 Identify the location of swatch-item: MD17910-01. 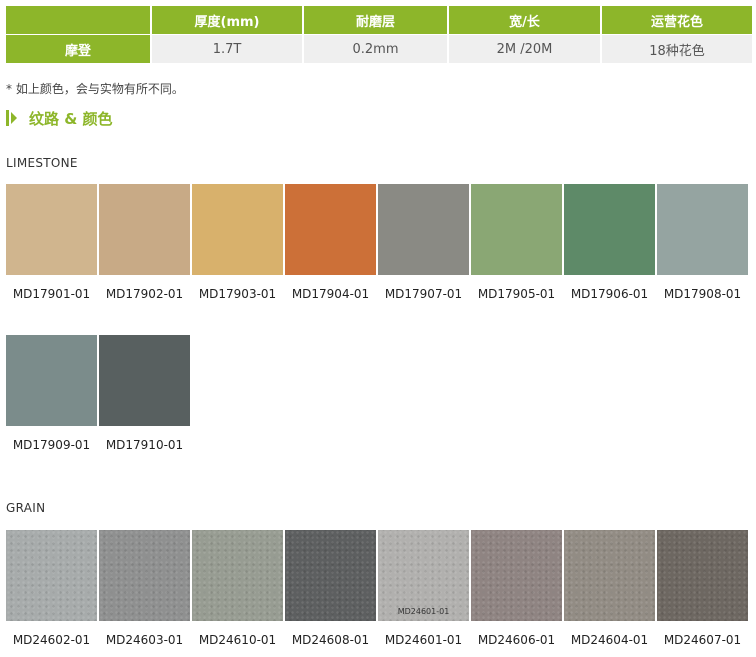
(144, 393).